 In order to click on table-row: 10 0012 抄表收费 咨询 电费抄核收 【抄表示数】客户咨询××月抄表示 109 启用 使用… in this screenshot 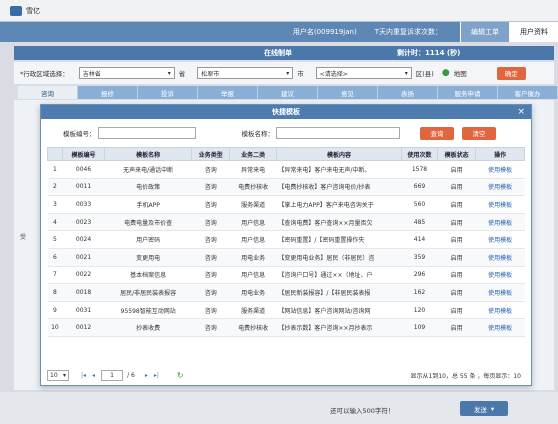, I will do `click(286, 327)`.